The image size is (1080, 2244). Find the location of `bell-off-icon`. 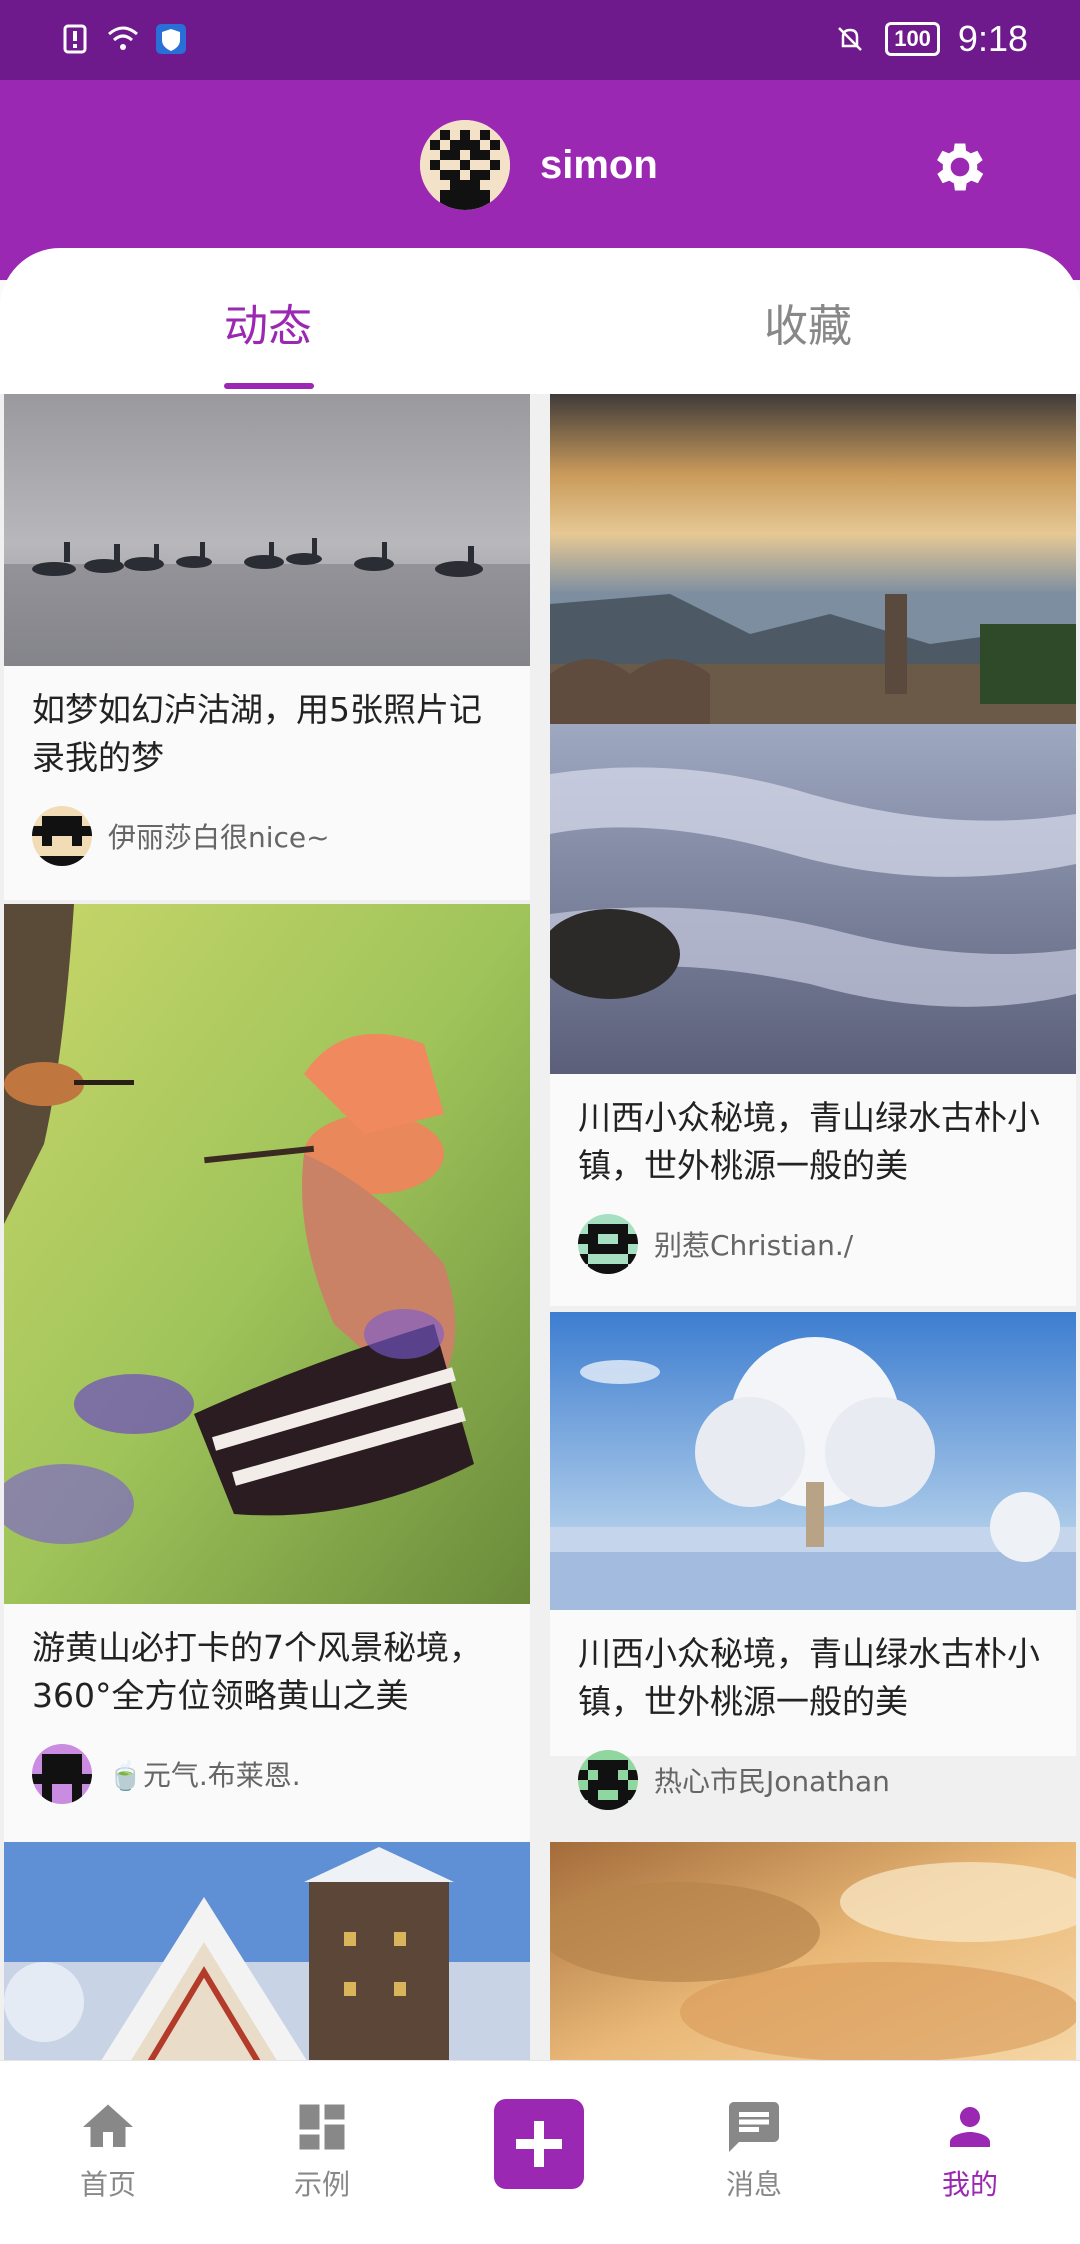

bell-off-icon is located at coordinates (850, 39).